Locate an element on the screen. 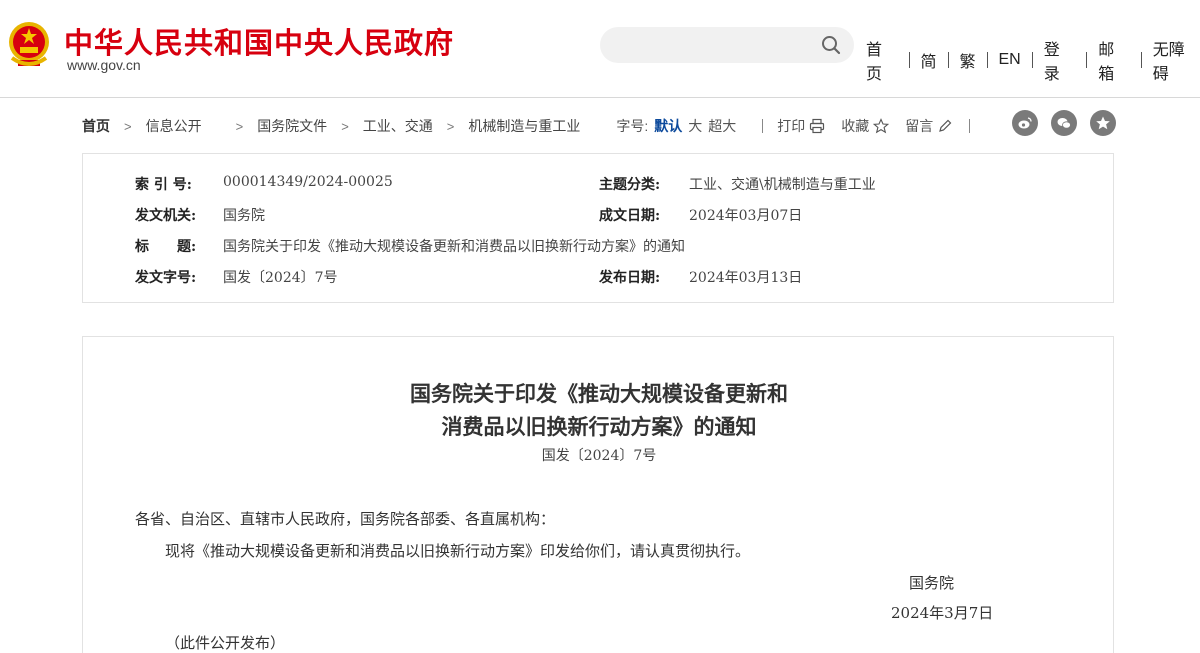 The height and width of the screenshot is (653, 1200). share-buttons is located at coordinates (1064, 123).